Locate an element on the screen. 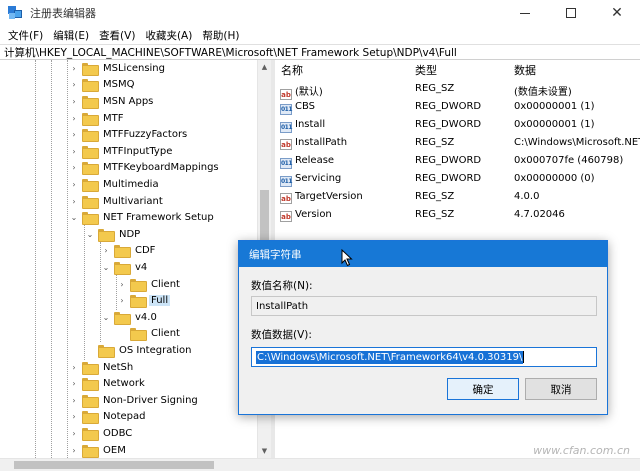 This screenshot has height=471, width=640. close-button: ✕ is located at coordinates (617, 13).